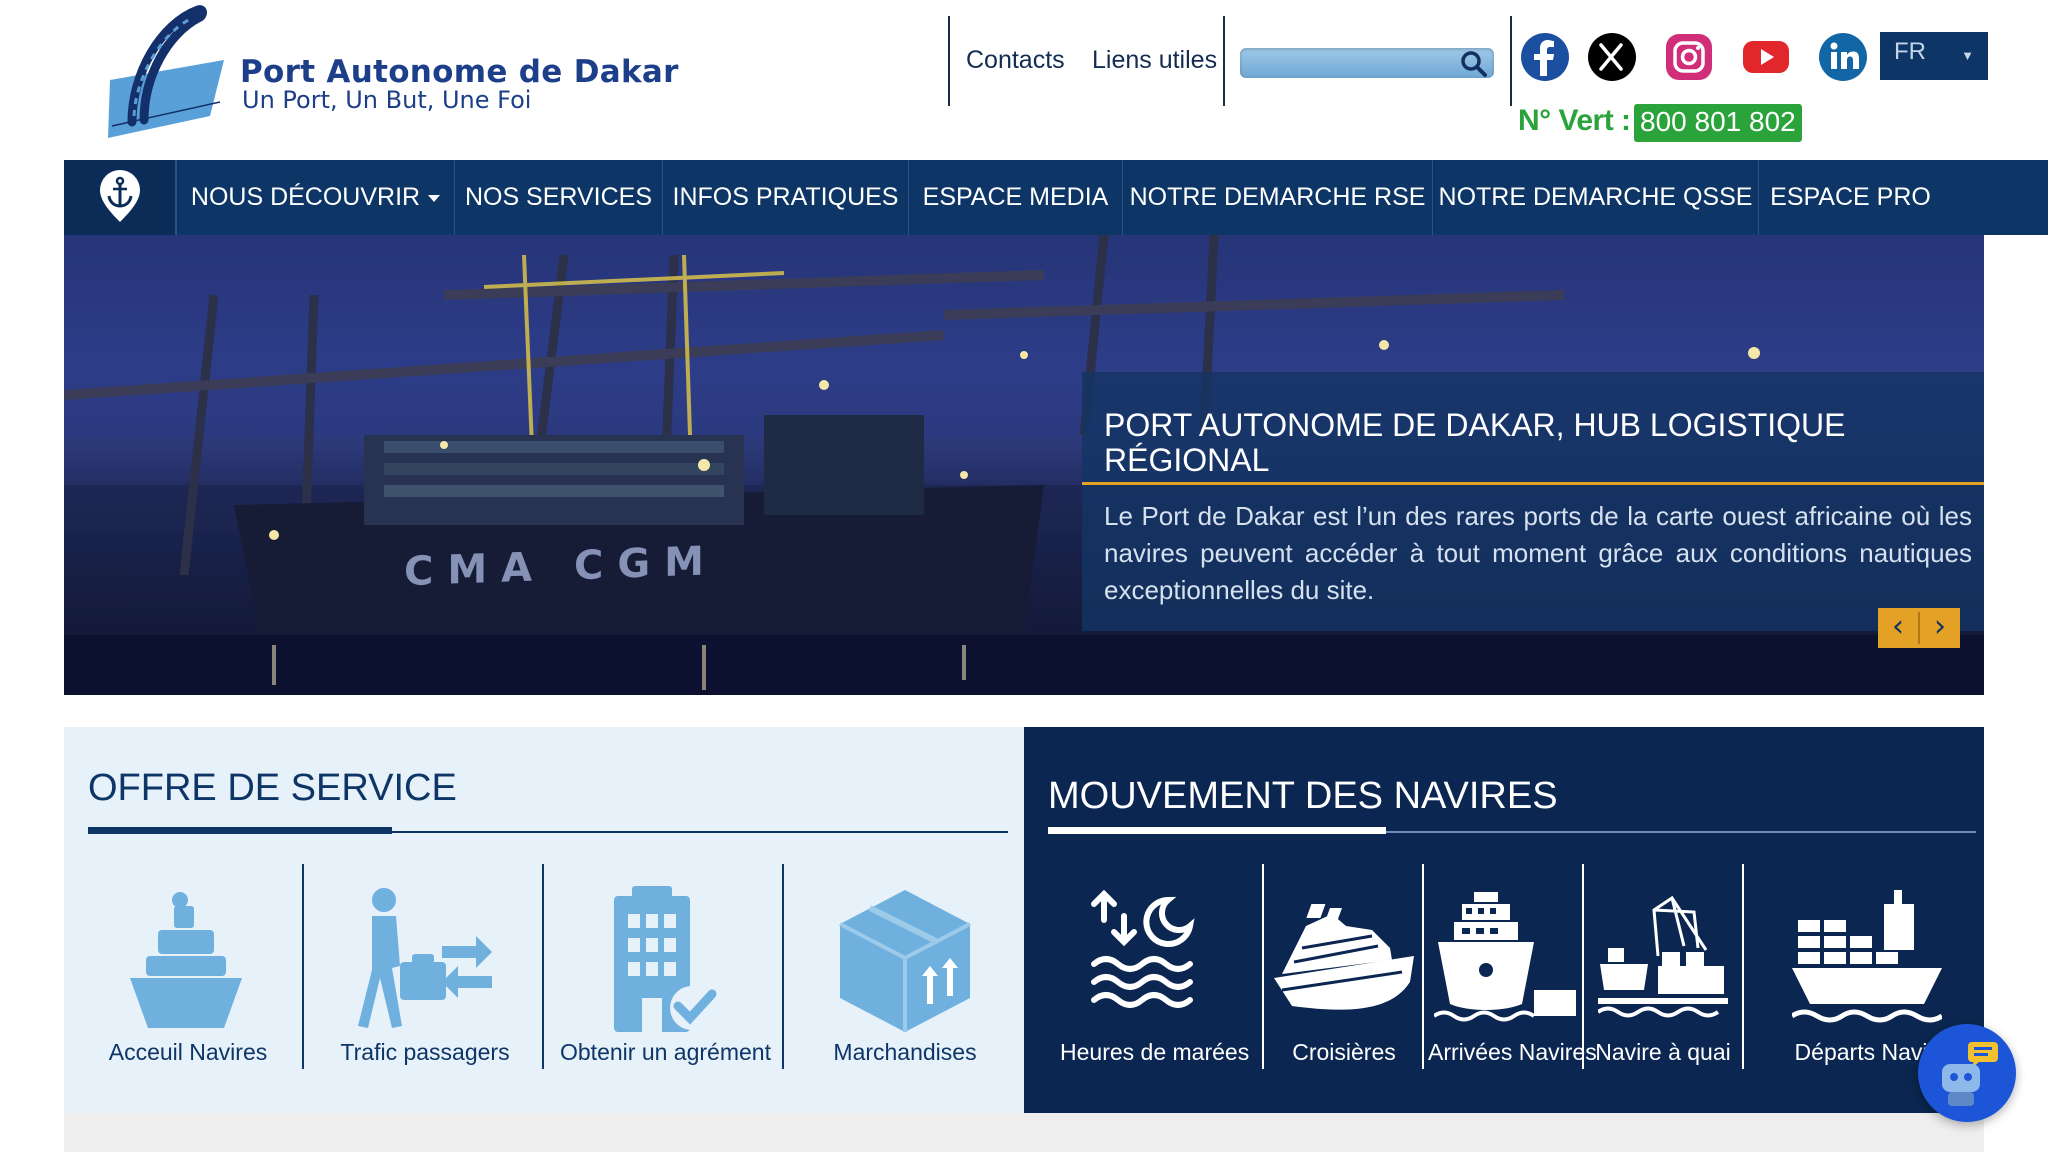 The height and width of the screenshot is (1152, 2048). Describe the element at coordinates (1015, 60) in the screenshot. I see `contacts-link: Contacts` at that location.